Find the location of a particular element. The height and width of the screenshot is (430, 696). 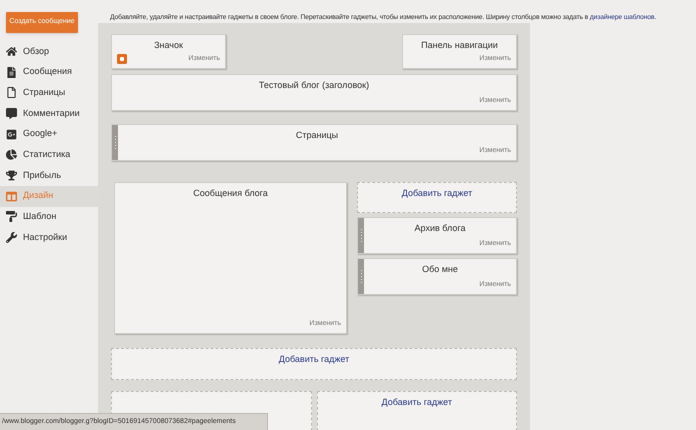

nav-item: Обзор is located at coordinates (49, 51).